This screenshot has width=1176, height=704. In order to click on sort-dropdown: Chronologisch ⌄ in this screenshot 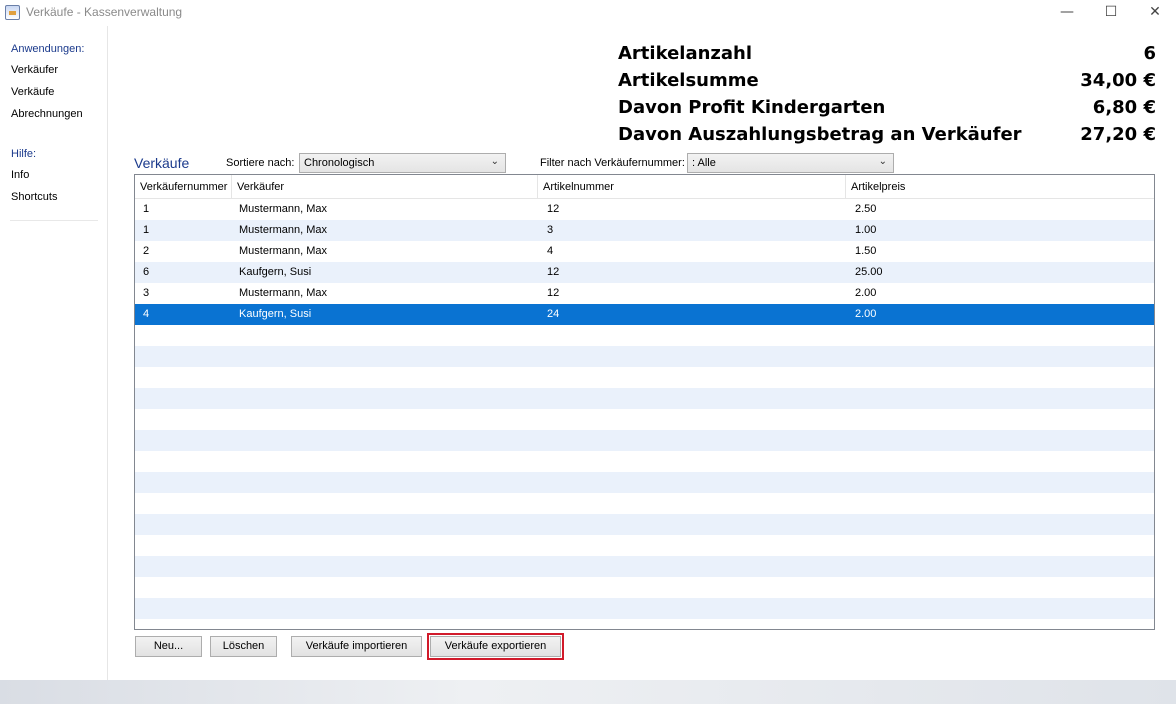, I will do `click(402, 163)`.